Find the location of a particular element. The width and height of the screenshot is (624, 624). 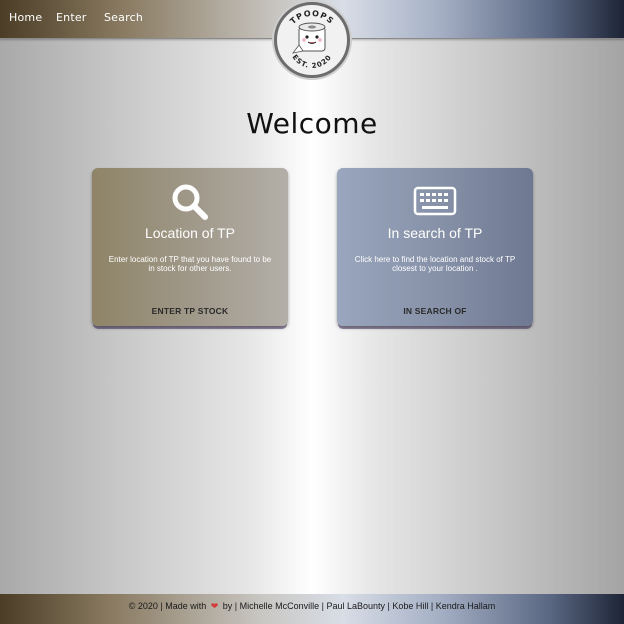

logo-bottom-text: EST. 2020 is located at coordinates (312, 61).